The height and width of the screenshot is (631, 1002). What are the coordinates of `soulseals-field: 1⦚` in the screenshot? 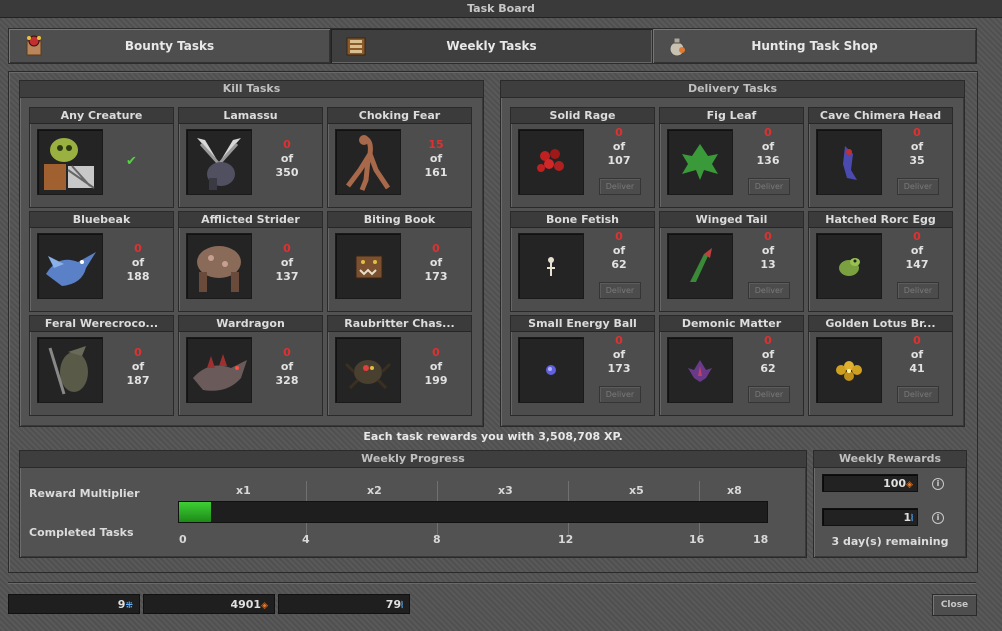 It's located at (870, 517).